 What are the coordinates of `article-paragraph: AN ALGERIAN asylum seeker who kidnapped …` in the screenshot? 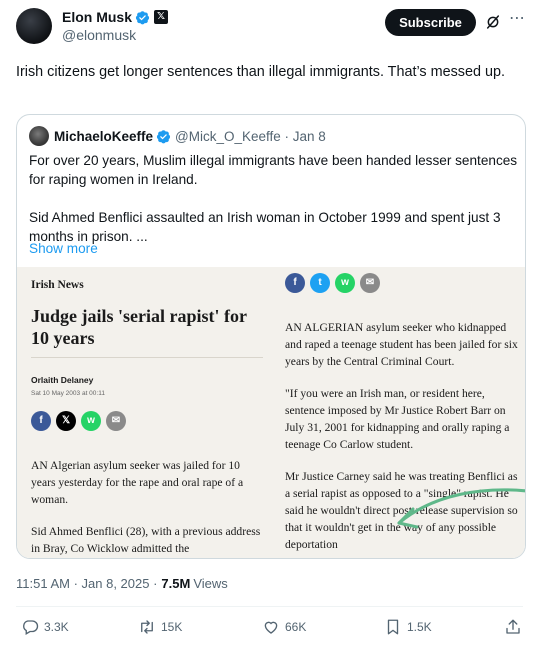 It's located at (401, 344).